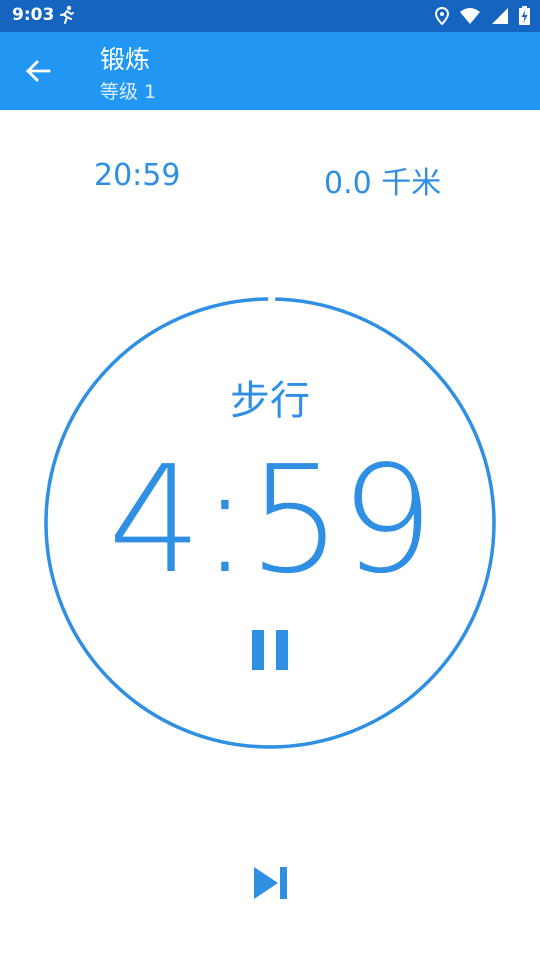 The image size is (540, 960). I want to click on running-man-icon, so click(67, 17).